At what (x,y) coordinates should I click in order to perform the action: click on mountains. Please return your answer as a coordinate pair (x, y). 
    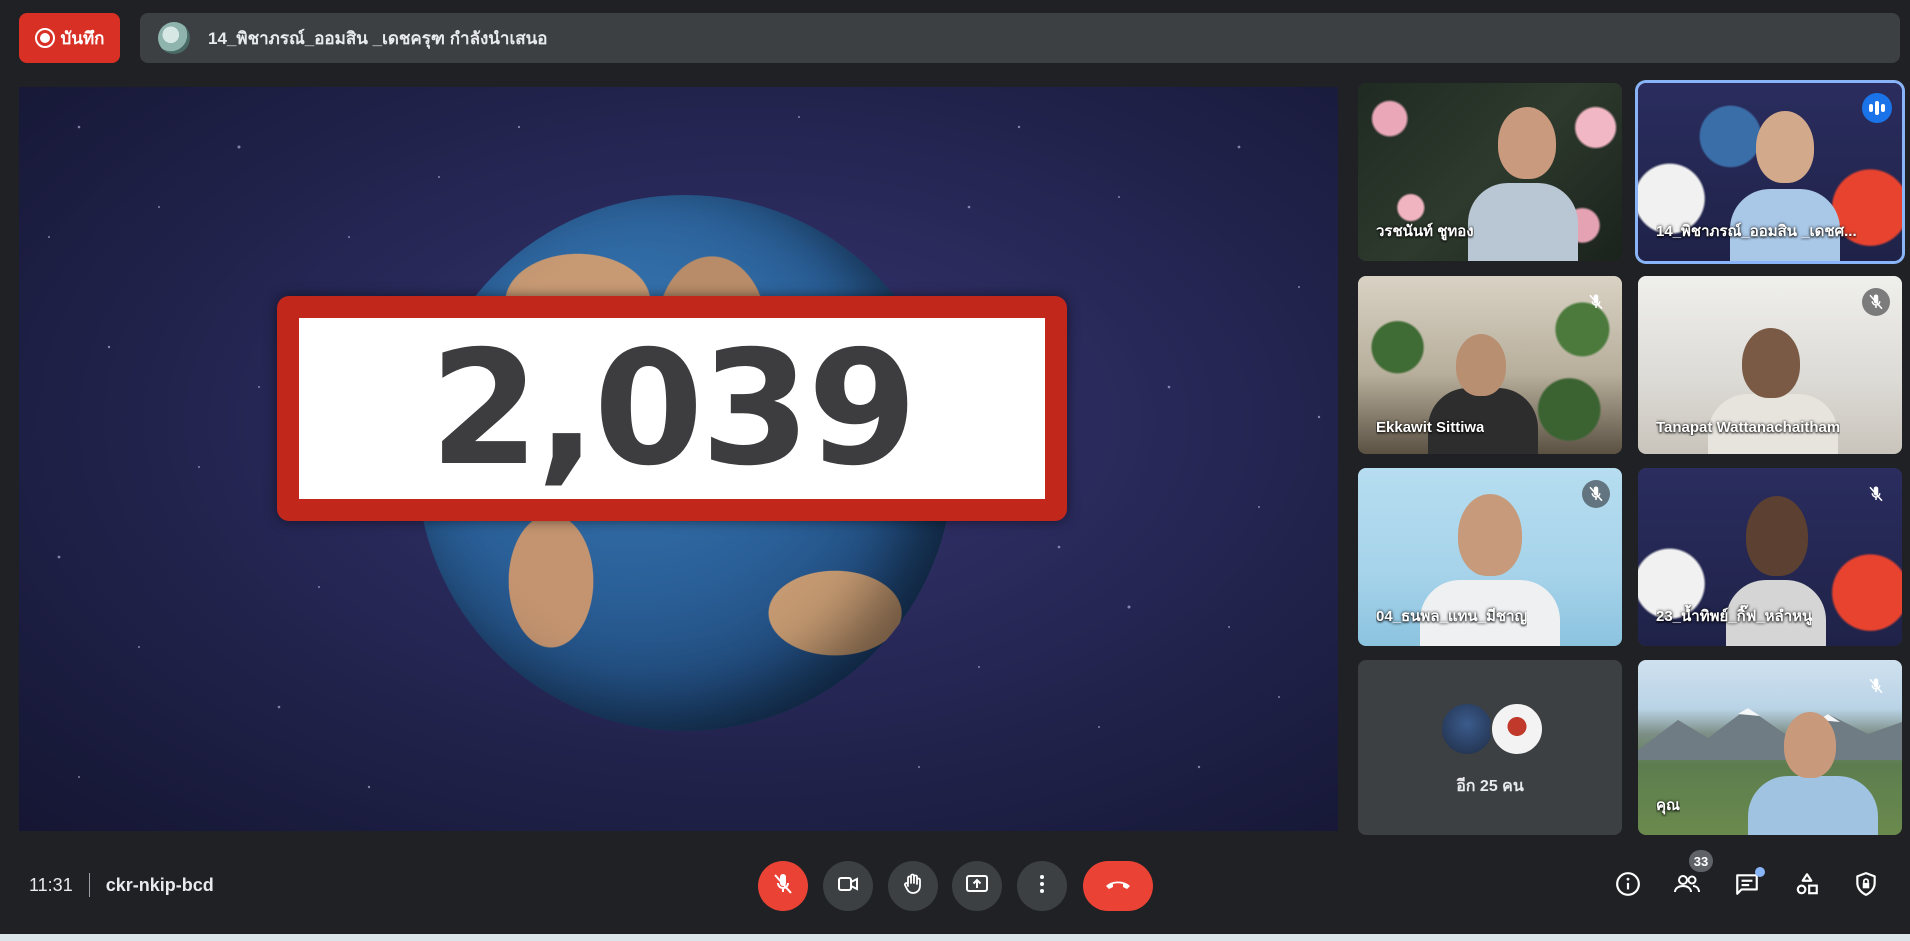
    Looking at the image, I should click on (1770, 734).